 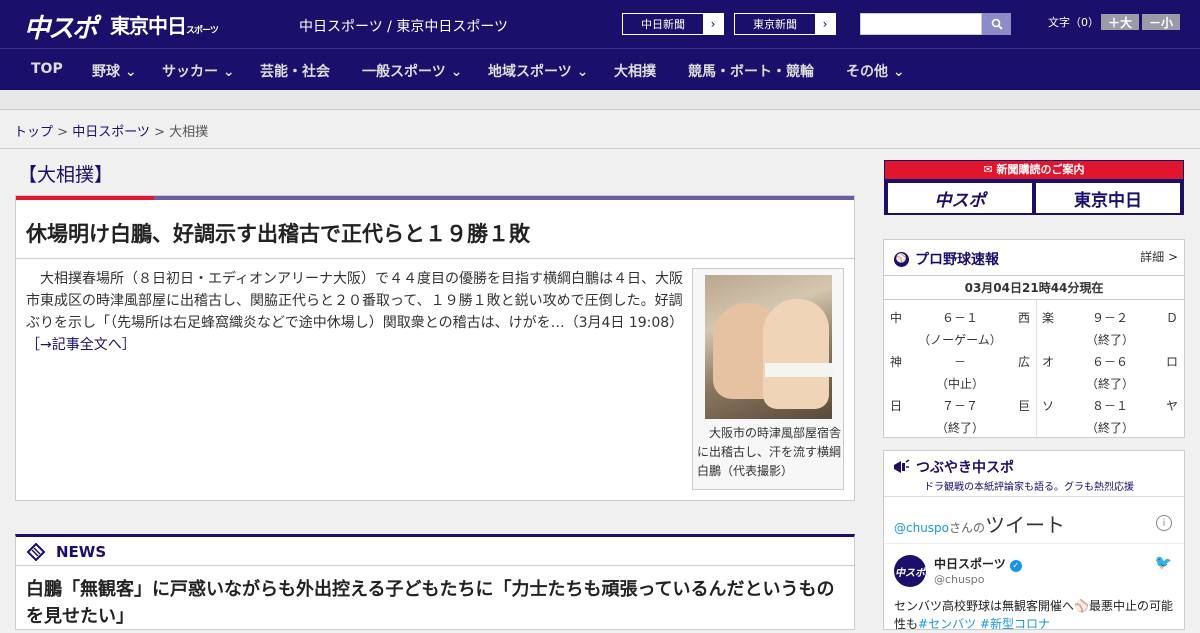 I want to click on chuspo-subscribe: 中スポ, so click(x=960, y=198).